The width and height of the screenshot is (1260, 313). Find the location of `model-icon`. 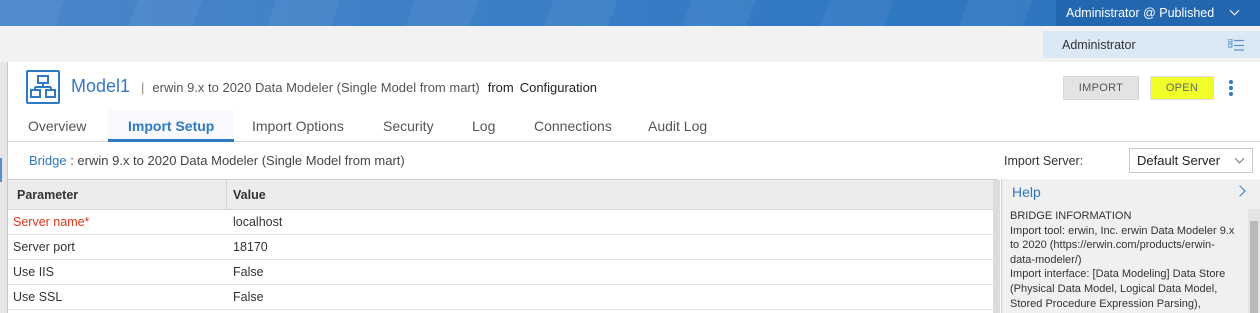

model-icon is located at coordinates (43, 87).